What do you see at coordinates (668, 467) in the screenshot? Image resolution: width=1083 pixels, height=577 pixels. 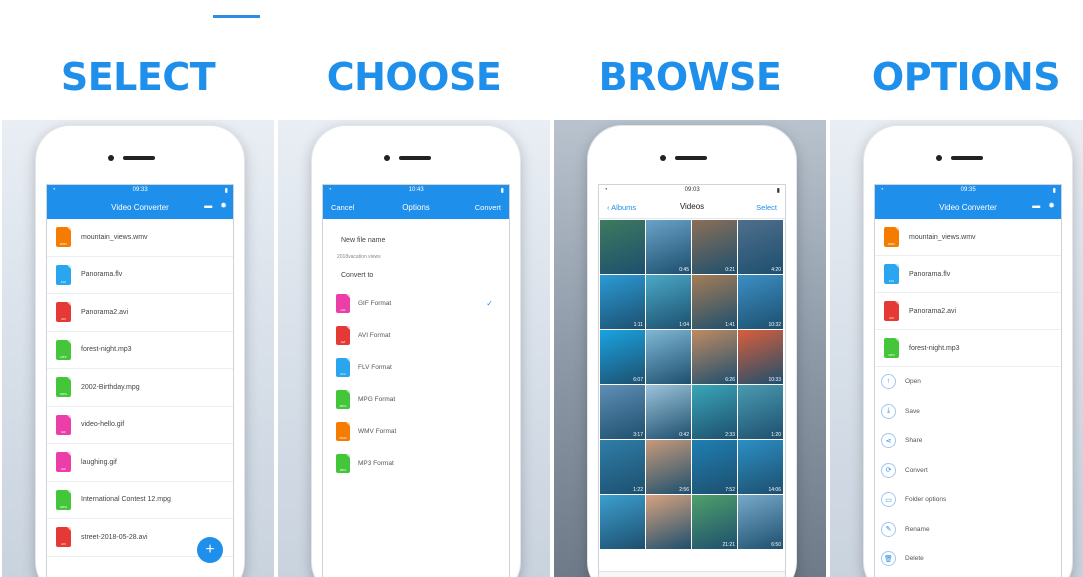 I see `video-thumbnail: 2:56` at bounding box center [668, 467].